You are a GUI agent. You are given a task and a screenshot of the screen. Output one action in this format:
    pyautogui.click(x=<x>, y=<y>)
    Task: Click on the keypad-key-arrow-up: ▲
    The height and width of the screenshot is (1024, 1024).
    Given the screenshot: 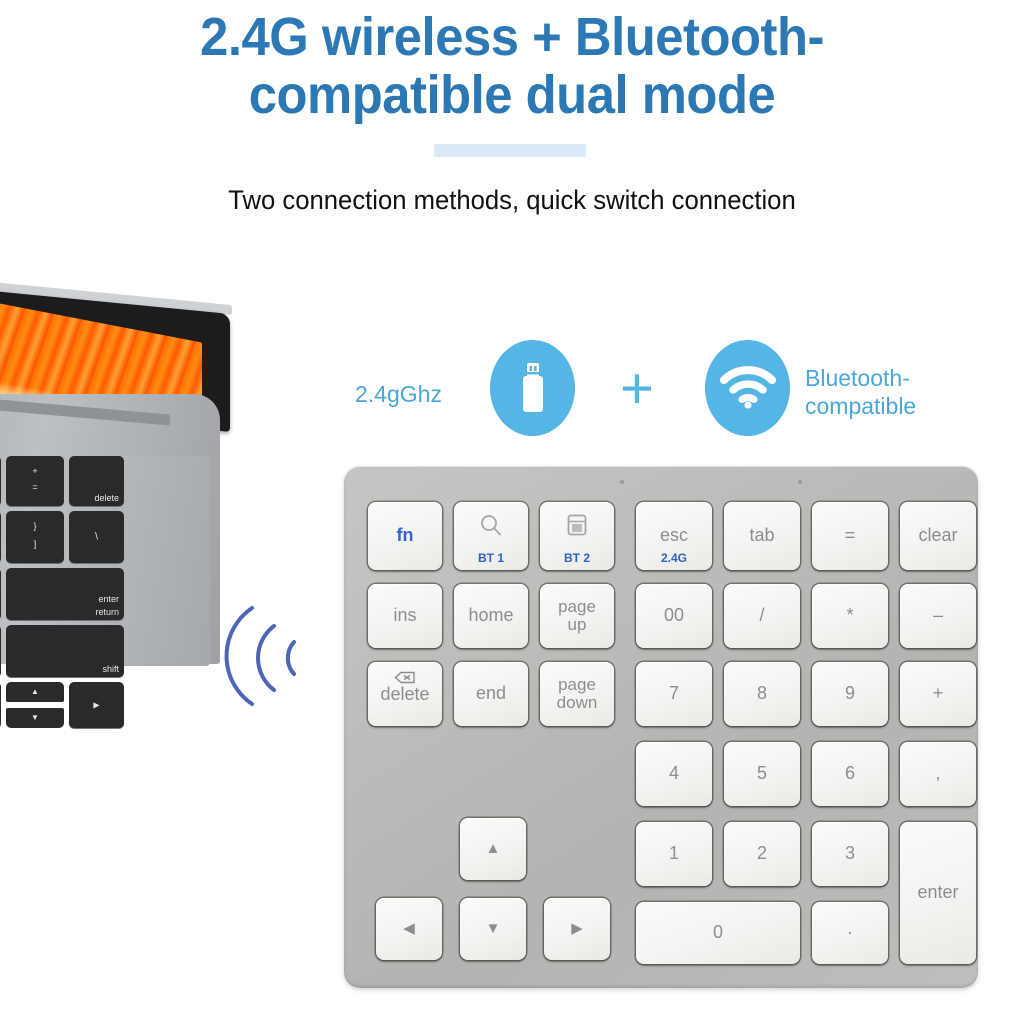 What is the action you would take?
    pyautogui.click(x=493, y=849)
    